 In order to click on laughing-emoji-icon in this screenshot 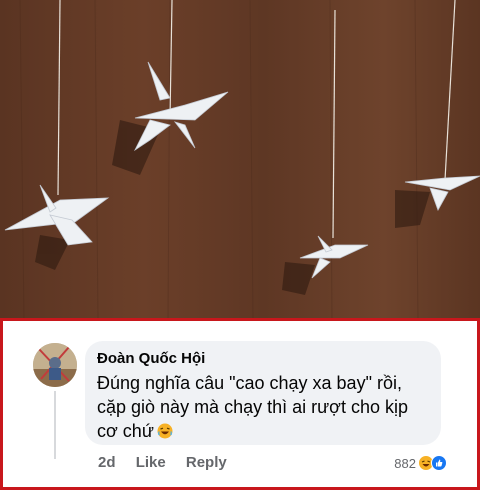, I will do `click(165, 430)`.